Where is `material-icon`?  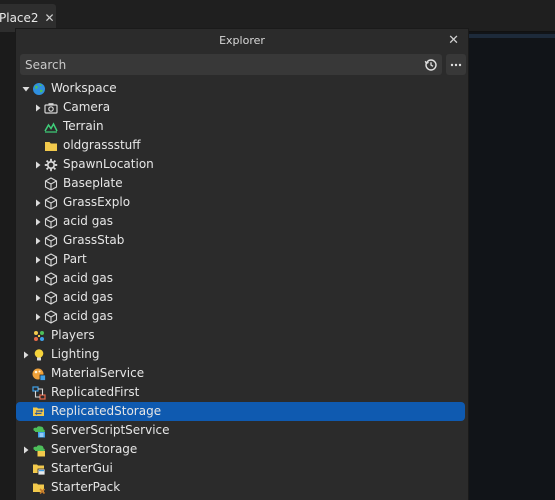 material-icon is located at coordinates (39, 374).